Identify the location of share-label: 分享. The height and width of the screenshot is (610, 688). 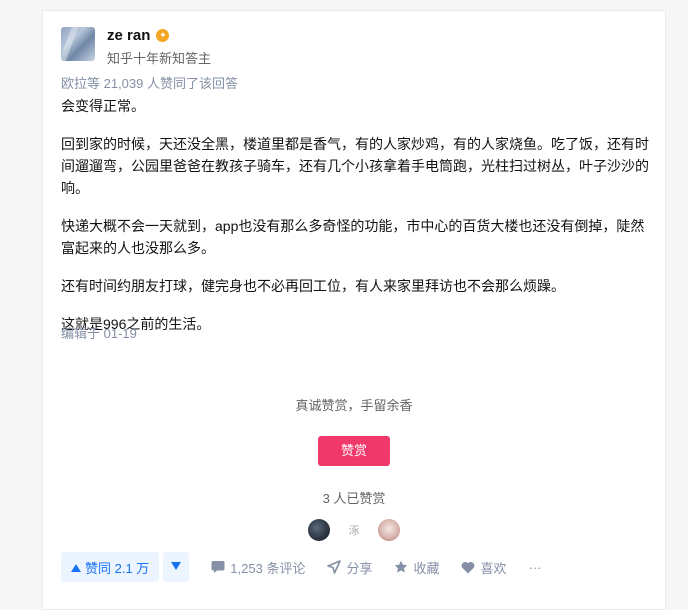
(359, 568).